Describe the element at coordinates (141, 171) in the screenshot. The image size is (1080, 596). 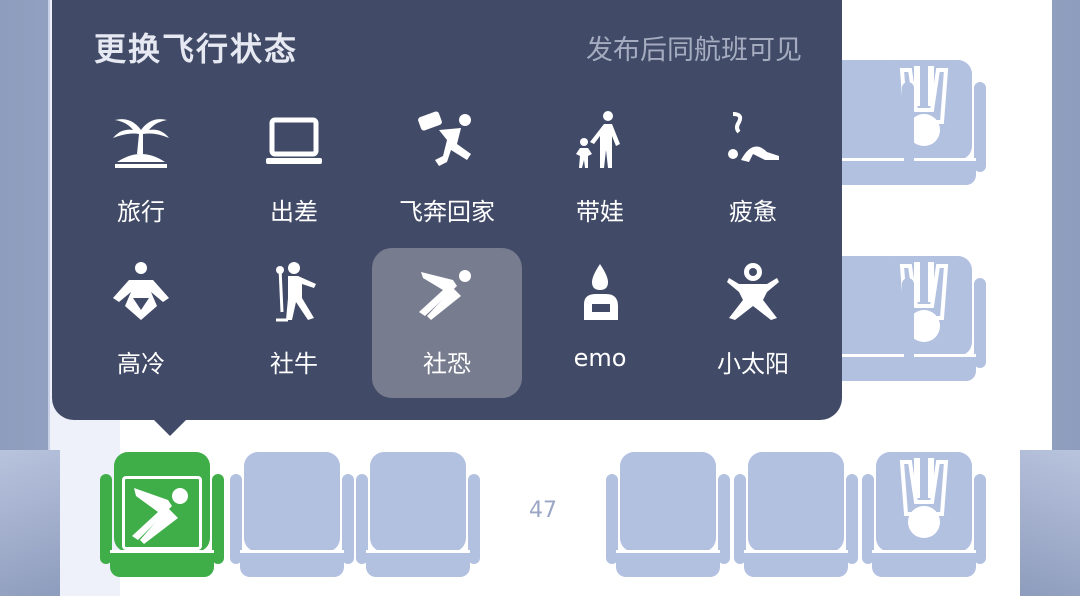
I see `status-option-travel: 旅行` at that location.